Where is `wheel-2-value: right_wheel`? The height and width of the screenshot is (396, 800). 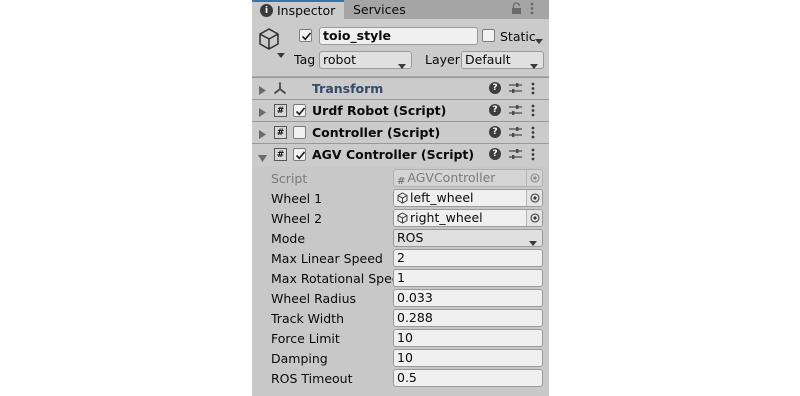 wheel-2-value: right_wheel is located at coordinates (446, 217).